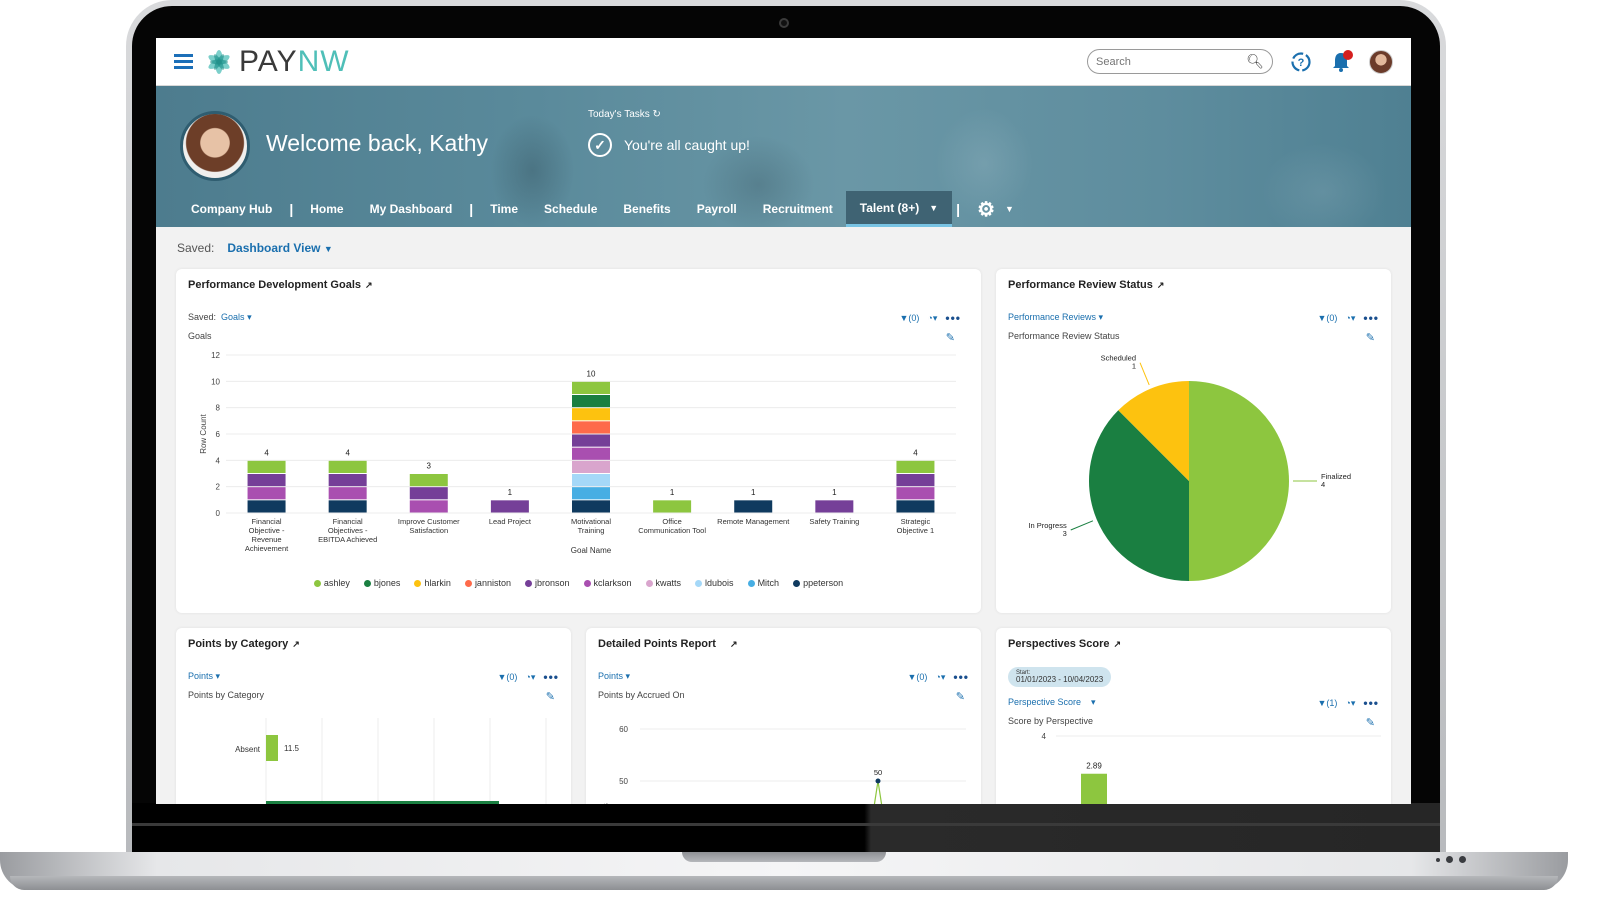 The image size is (1622, 922). Describe the element at coordinates (326, 209) in the screenshot. I see `nav-home: Home` at that location.